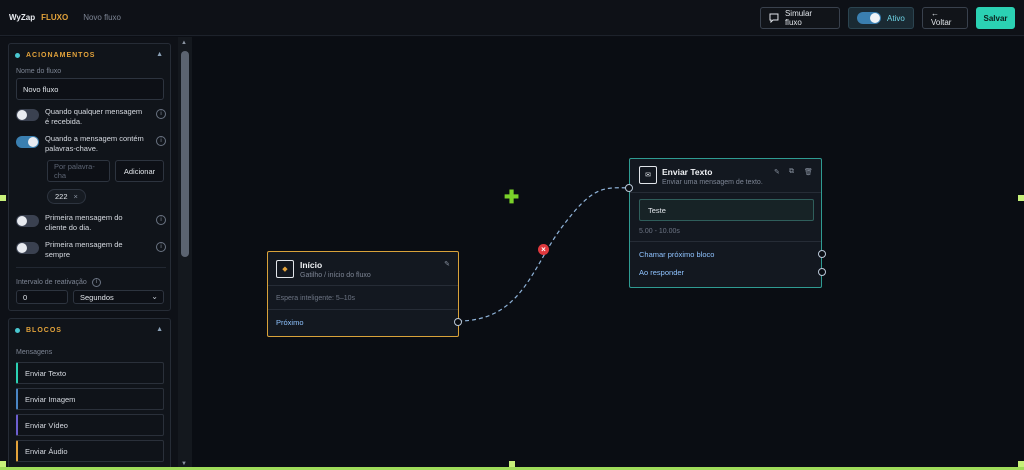 The image size is (1024, 470). What do you see at coordinates (84, 222) in the screenshot?
I see `trigger-first-day-label: Primeira mensagem do cliente do dia.` at bounding box center [84, 222].